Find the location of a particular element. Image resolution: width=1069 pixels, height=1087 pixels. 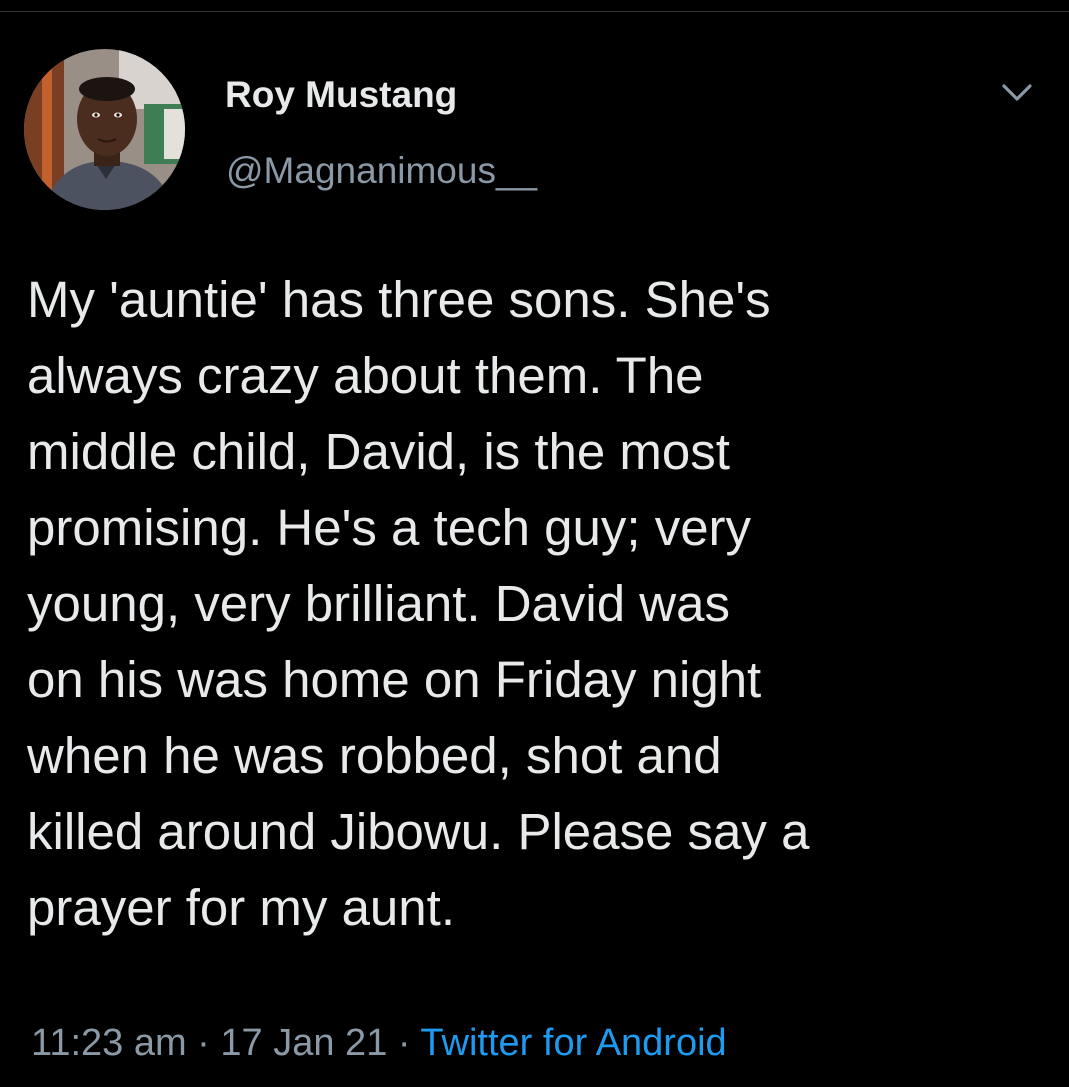

avatar is located at coordinates (104, 129).